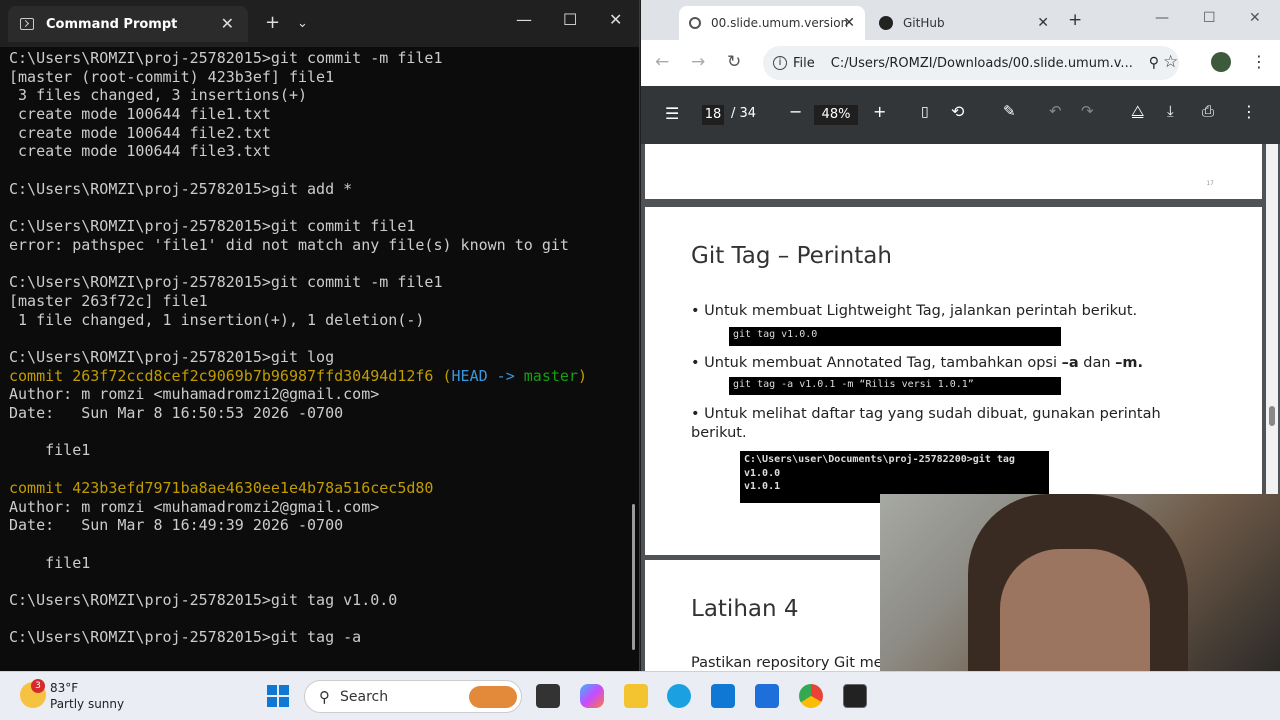 This screenshot has height=720, width=1280. Describe the element at coordinates (953, 171) in the screenshot. I see `pdf-page: 17` at that location.